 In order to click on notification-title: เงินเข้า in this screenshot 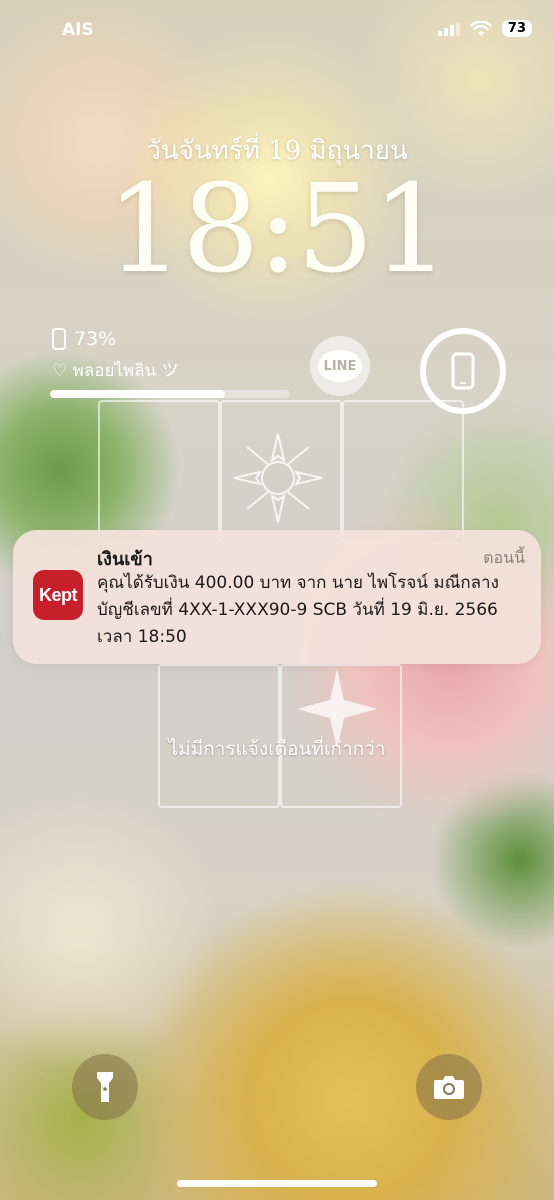, I will do `click(125, 559)`.